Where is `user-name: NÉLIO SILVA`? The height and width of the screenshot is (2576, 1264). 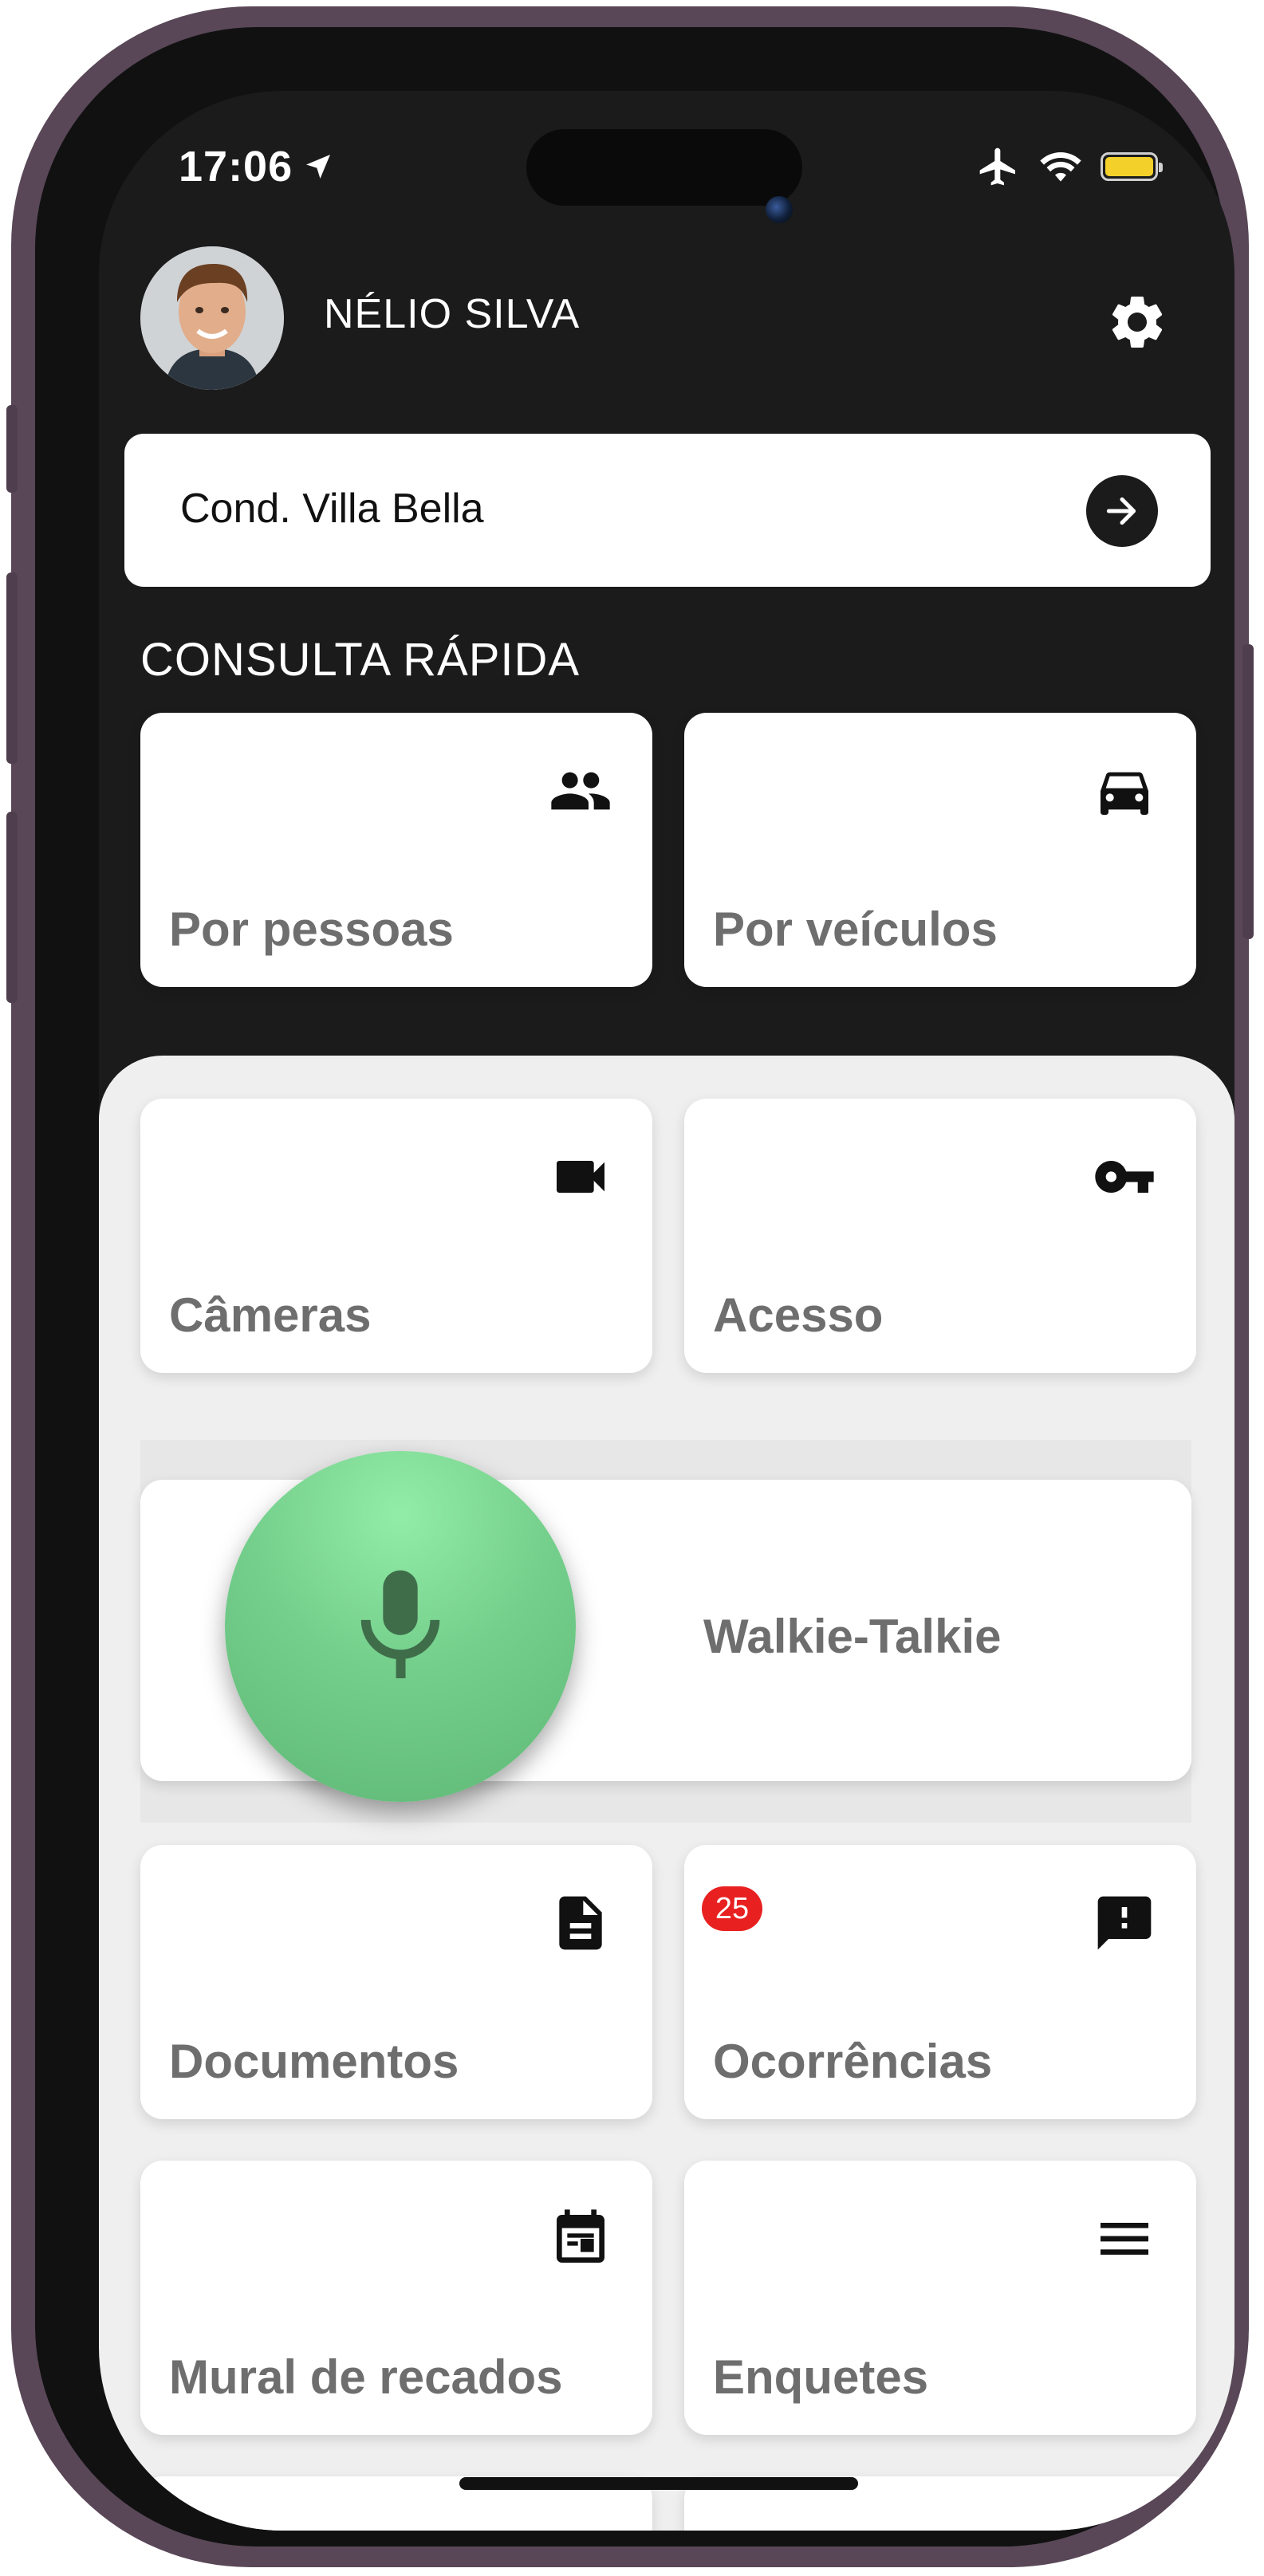
user-name: NÉLIO SILVA is located at coordinates (452, 314).